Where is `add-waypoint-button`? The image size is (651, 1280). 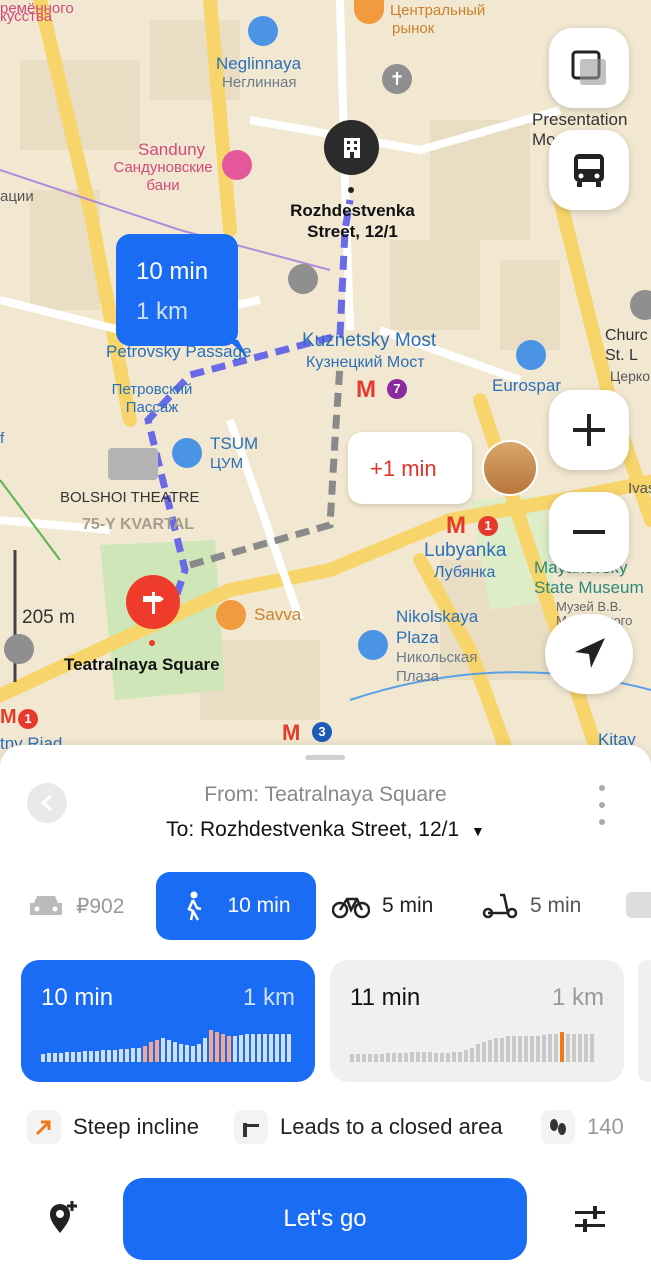
add-waypoint-button is located at coordinates (62, 1217).